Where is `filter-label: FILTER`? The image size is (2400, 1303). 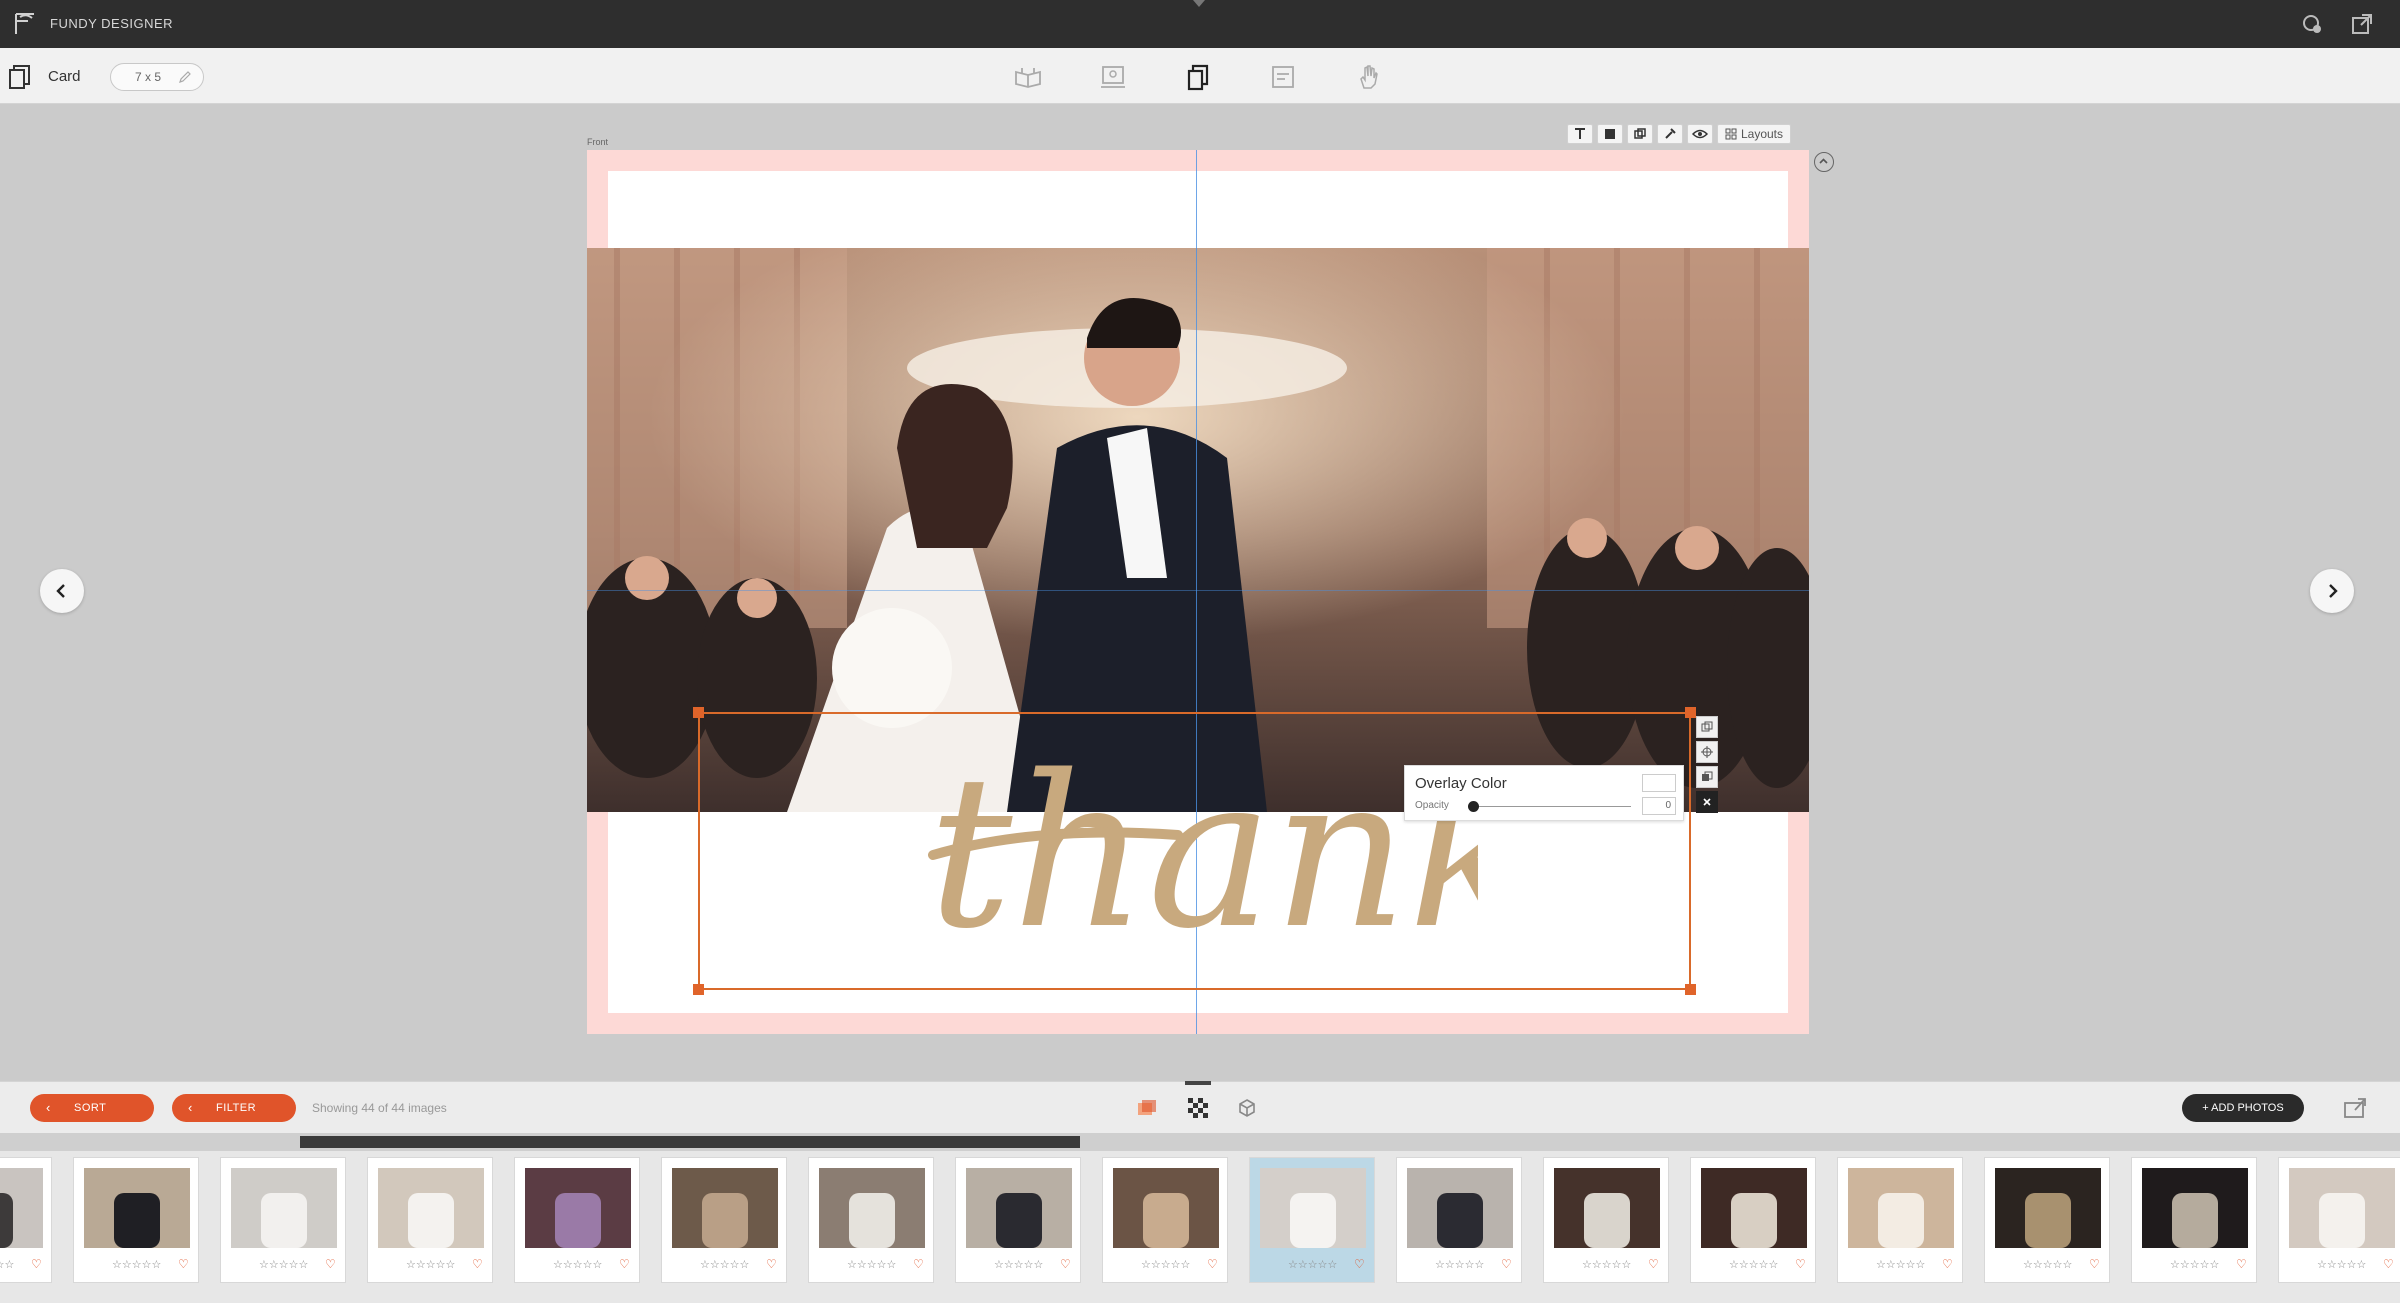 filter-label: FILTER is located at coordinates (236, 1108).